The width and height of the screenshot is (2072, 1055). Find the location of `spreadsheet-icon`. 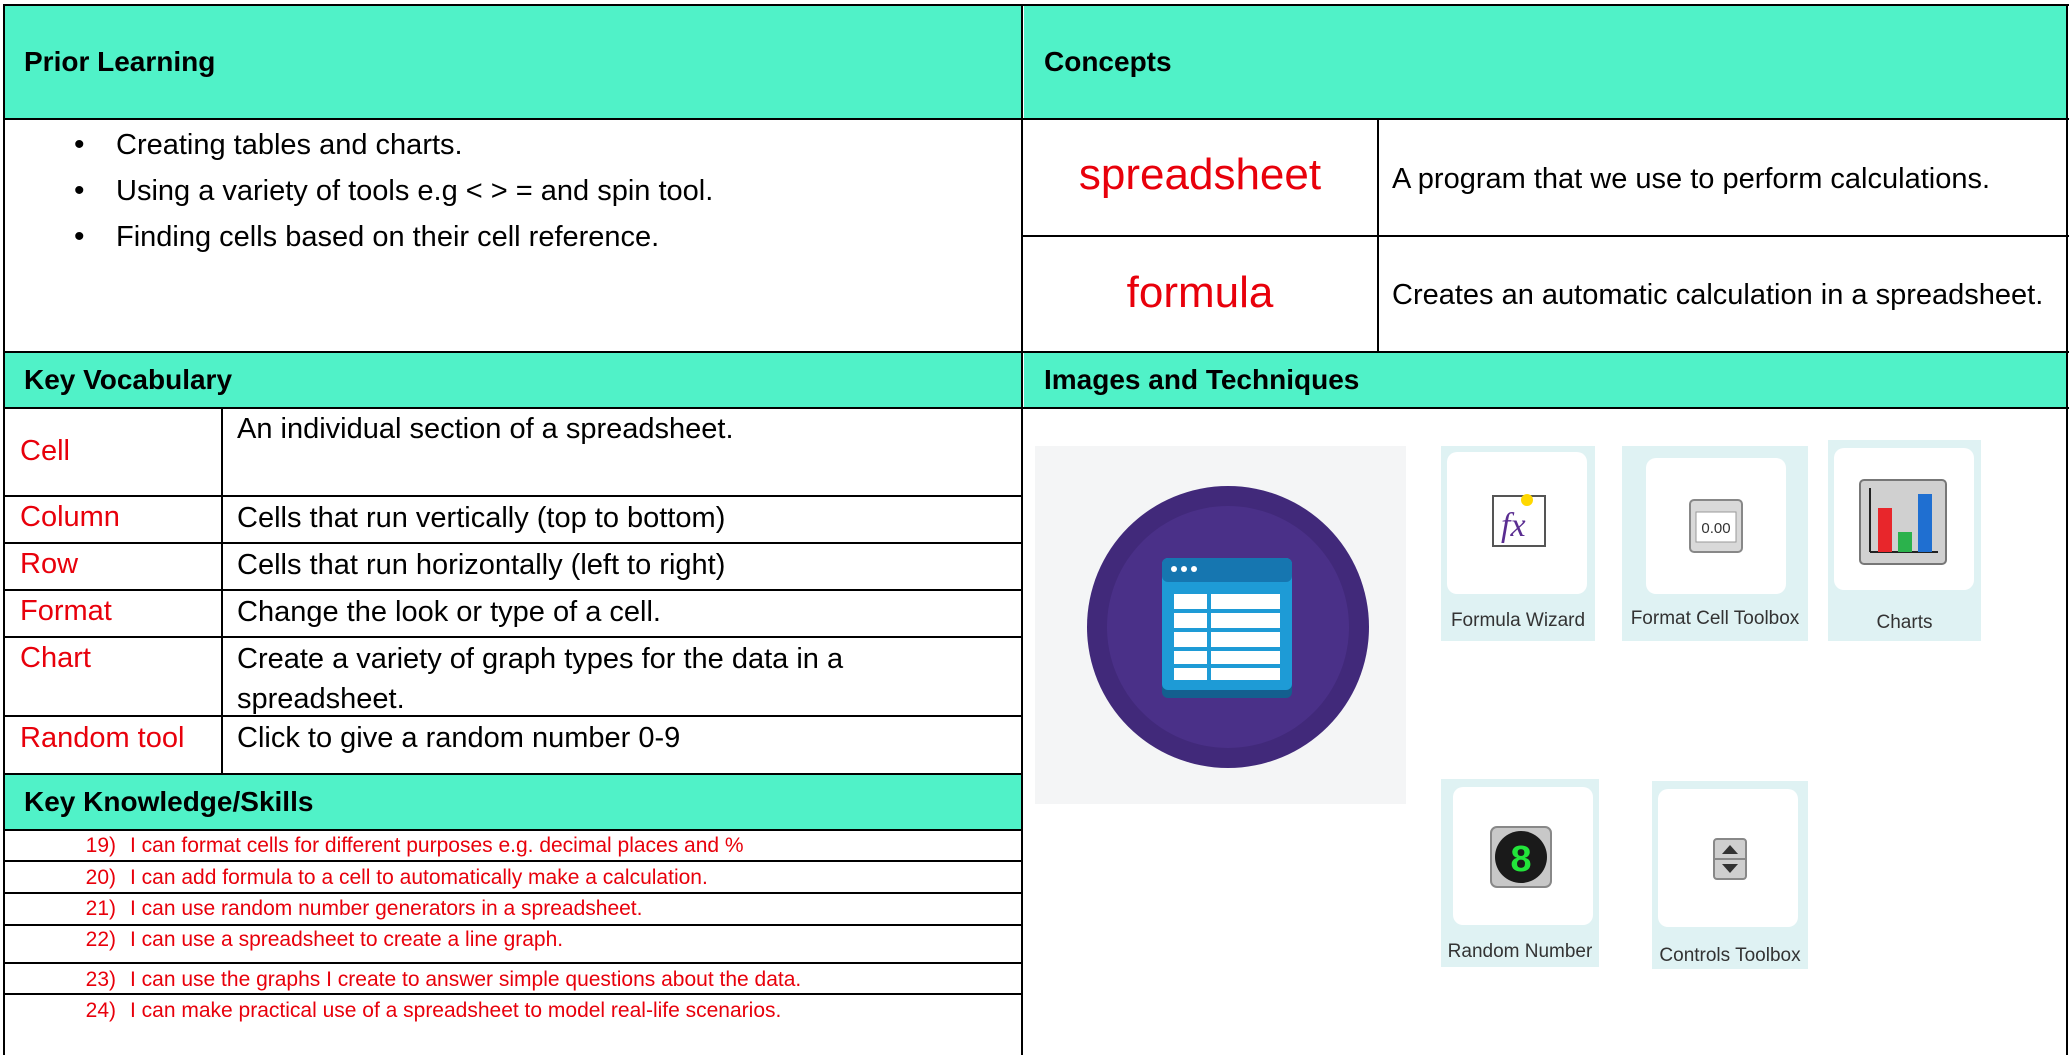

spreadsheet-icon is located at coordinates (1228, 627).